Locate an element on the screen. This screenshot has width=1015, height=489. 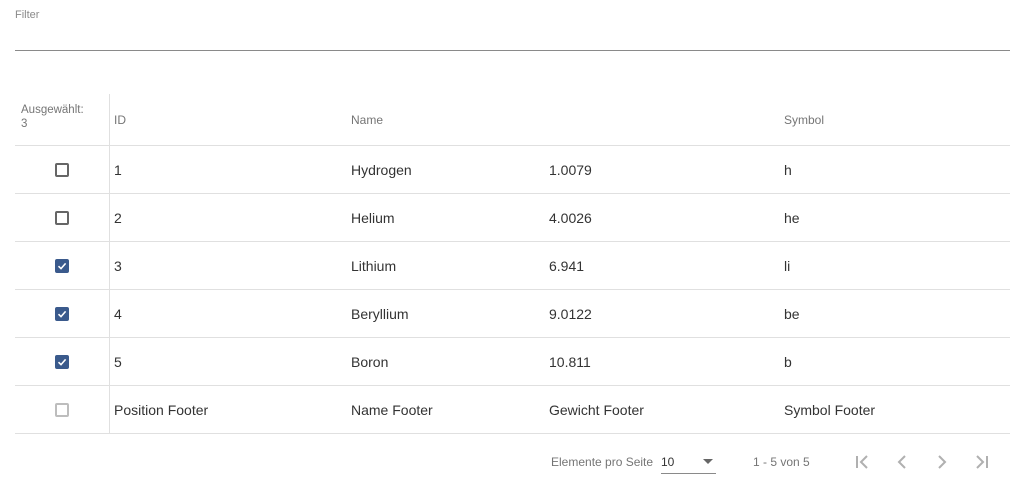
first-page-button is located at coordinates (862, 462).